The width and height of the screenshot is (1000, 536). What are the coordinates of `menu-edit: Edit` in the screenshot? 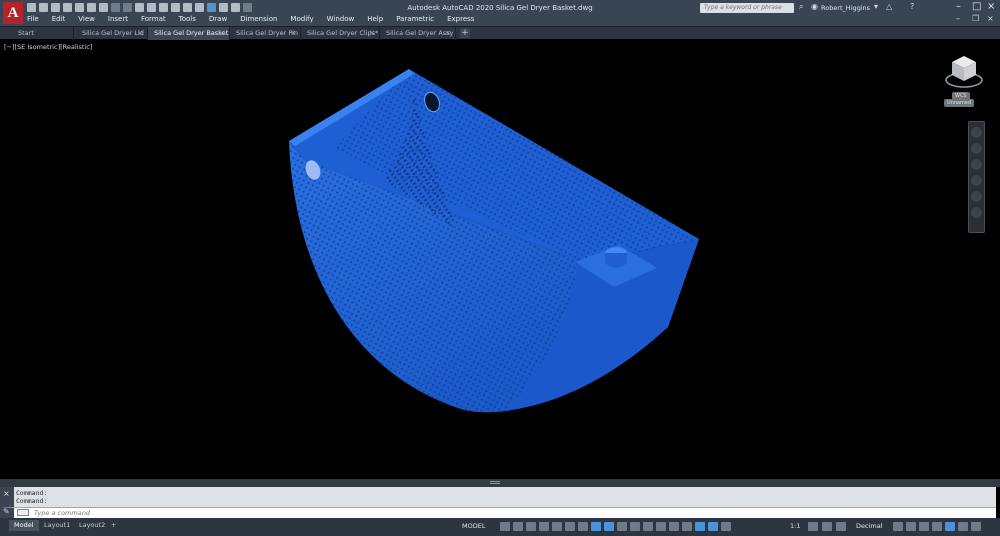 It's located at (59, 19).